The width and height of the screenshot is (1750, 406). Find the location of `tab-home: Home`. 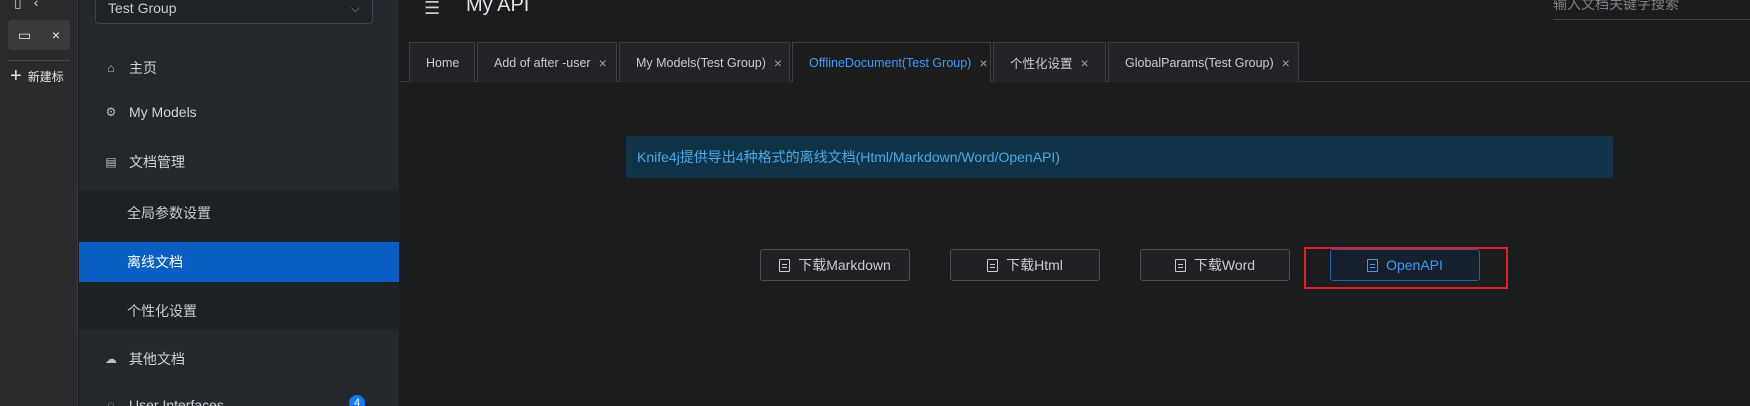

tab-home: Home is located at coordinates (442, 62).